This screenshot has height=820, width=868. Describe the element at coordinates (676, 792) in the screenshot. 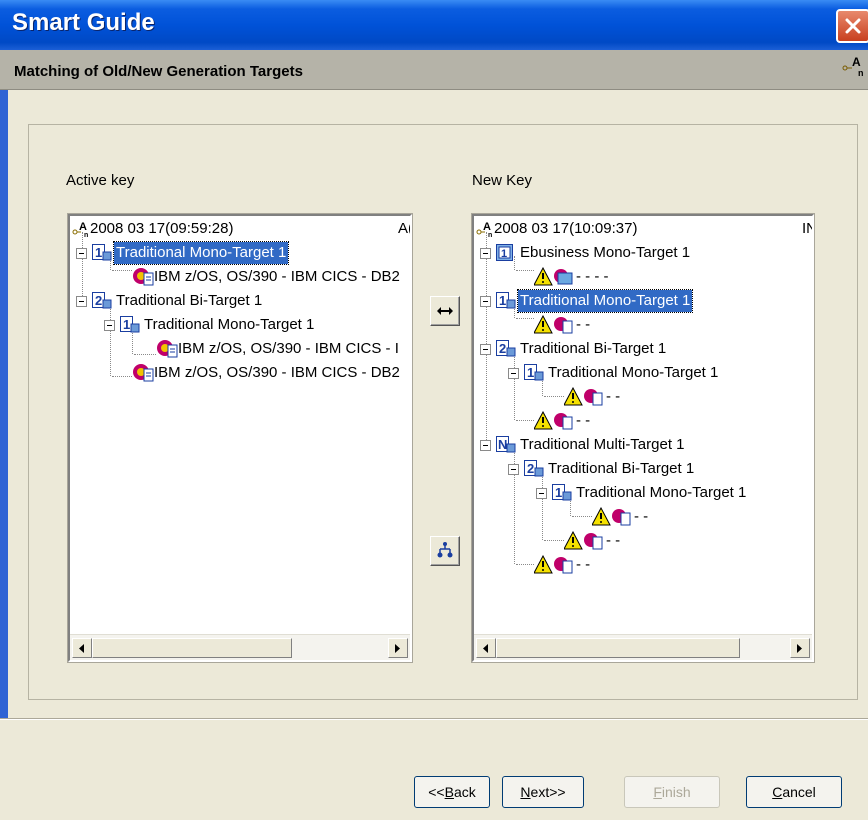

I see `finish-label: inish` at that location.